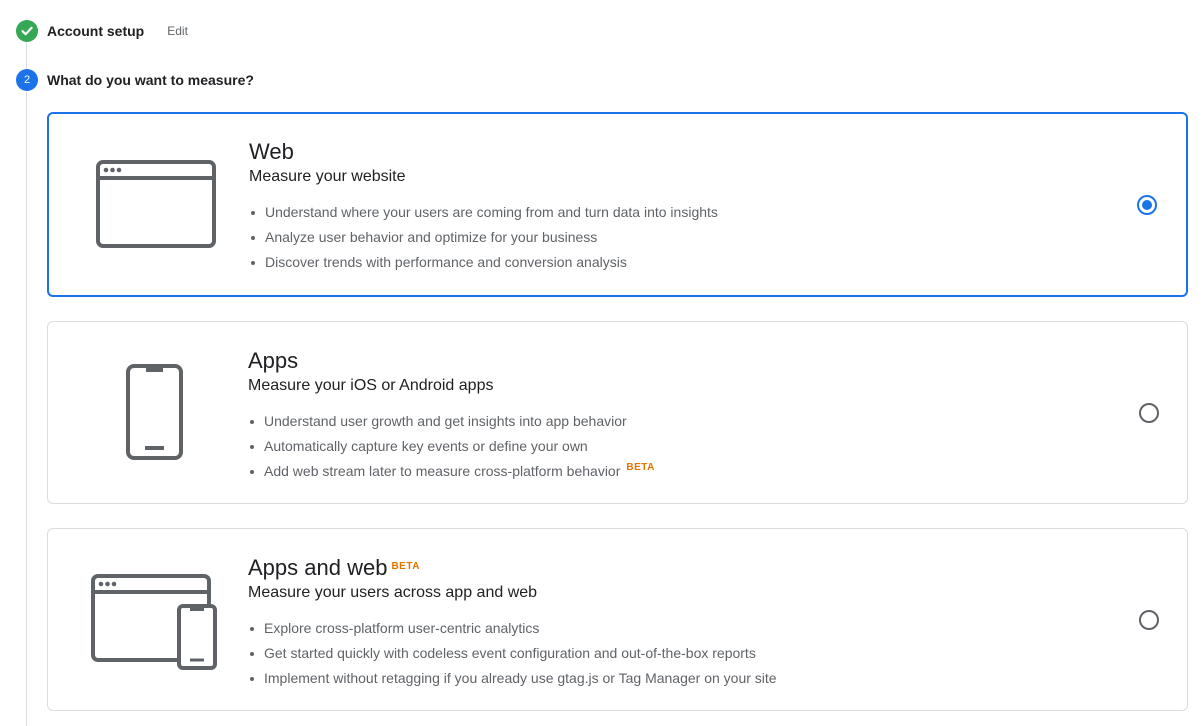  Describe the element at coordinates (512, 568) in the screenshot. I see `option-title: Apps and web BETA` at that location.